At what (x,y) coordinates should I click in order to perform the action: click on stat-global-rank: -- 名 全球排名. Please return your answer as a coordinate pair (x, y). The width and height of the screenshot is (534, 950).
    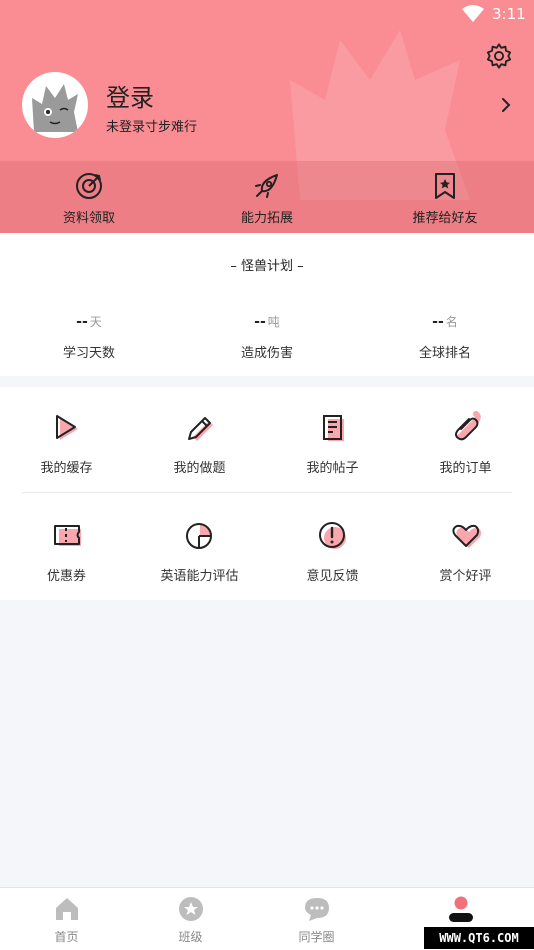
    Looking at the image, I should click on (445, 336).